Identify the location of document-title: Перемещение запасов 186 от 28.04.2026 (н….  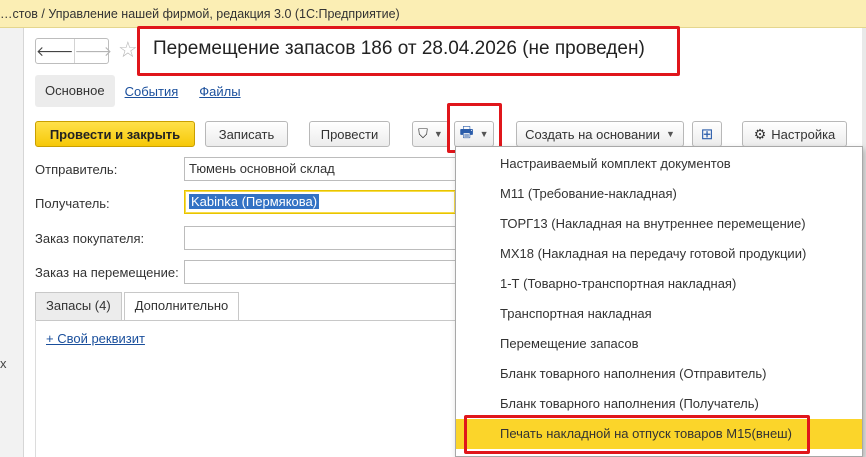
(399, 48).